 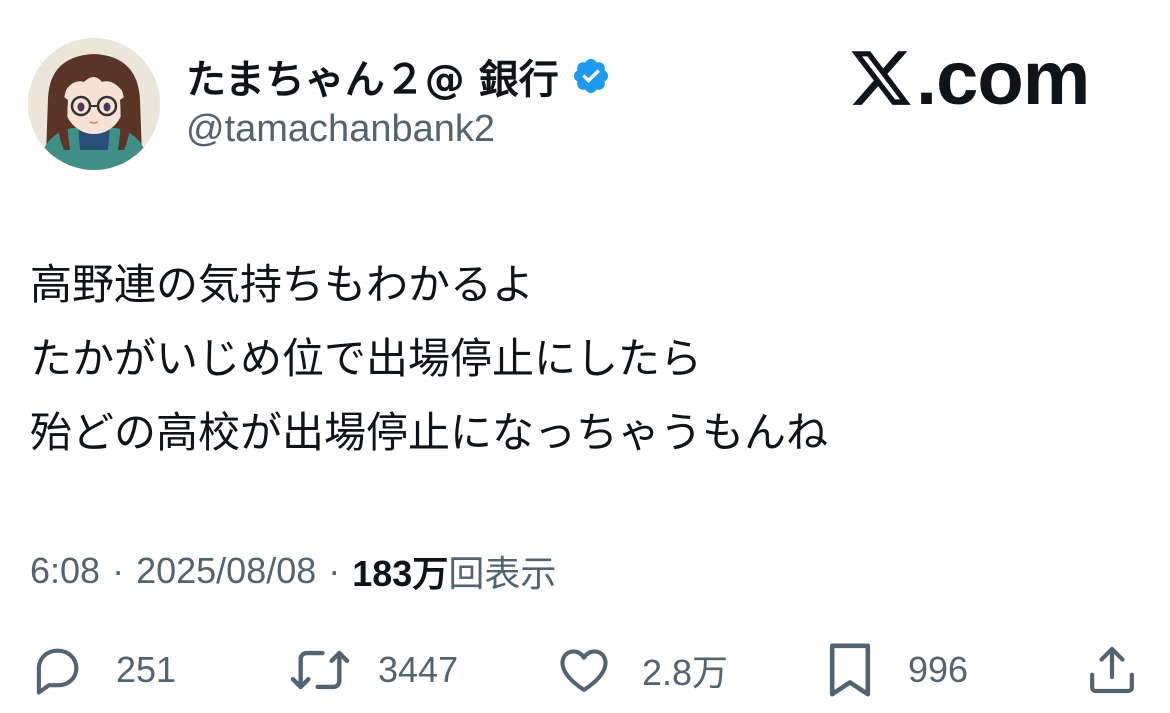 What do you see at coordinates (366, 358) in the screenshot?
I see `tweet-line: たかがいじめ位で出場停止にしたら` at bounding box center [366, 358].